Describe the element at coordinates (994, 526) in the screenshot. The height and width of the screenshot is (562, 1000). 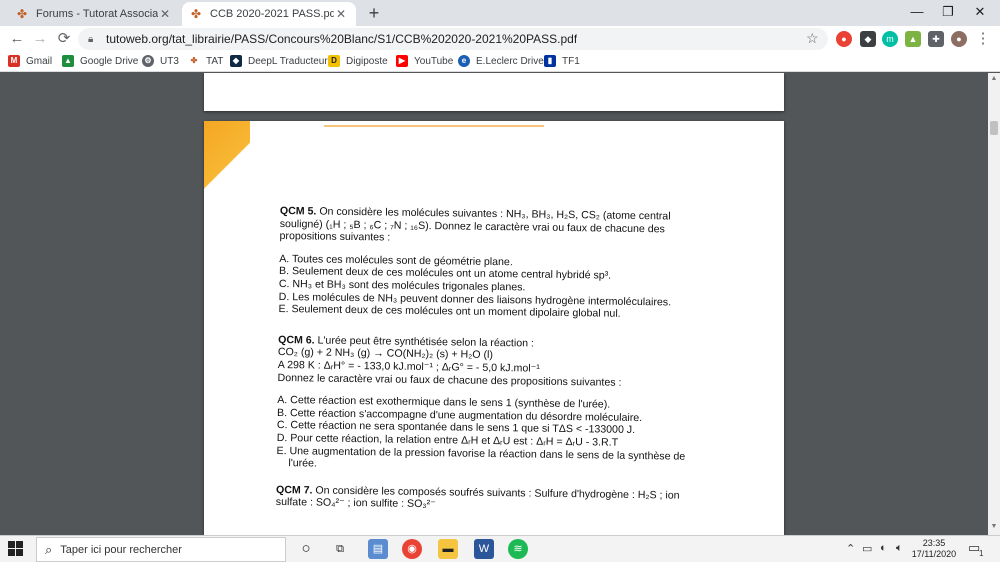
I see `scroll-down-arrow-icon: ▼` at that location.